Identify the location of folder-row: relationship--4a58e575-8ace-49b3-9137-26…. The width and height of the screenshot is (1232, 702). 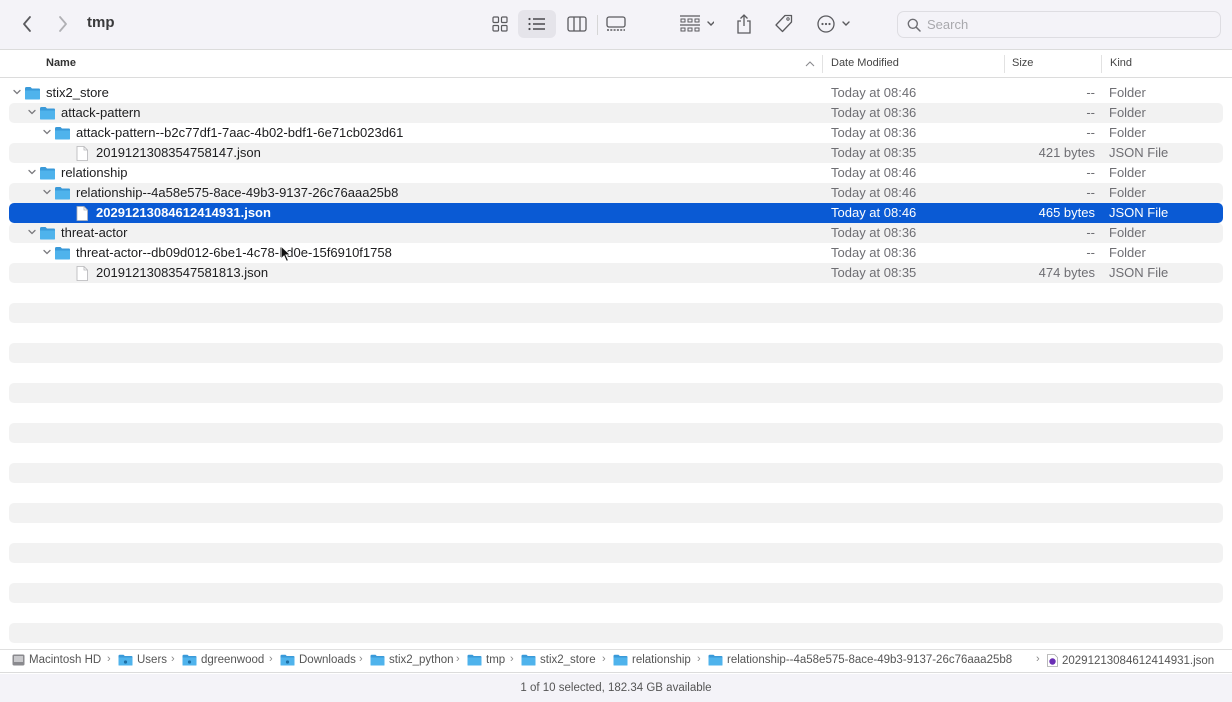
(616, 193).